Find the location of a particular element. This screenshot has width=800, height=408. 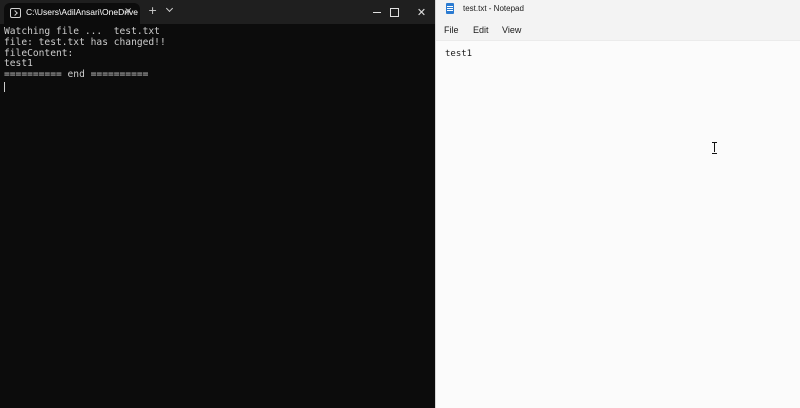

terminal-tab: C:\Users\AdilAnsari\OneDrive is located at coordinates (72, 13).